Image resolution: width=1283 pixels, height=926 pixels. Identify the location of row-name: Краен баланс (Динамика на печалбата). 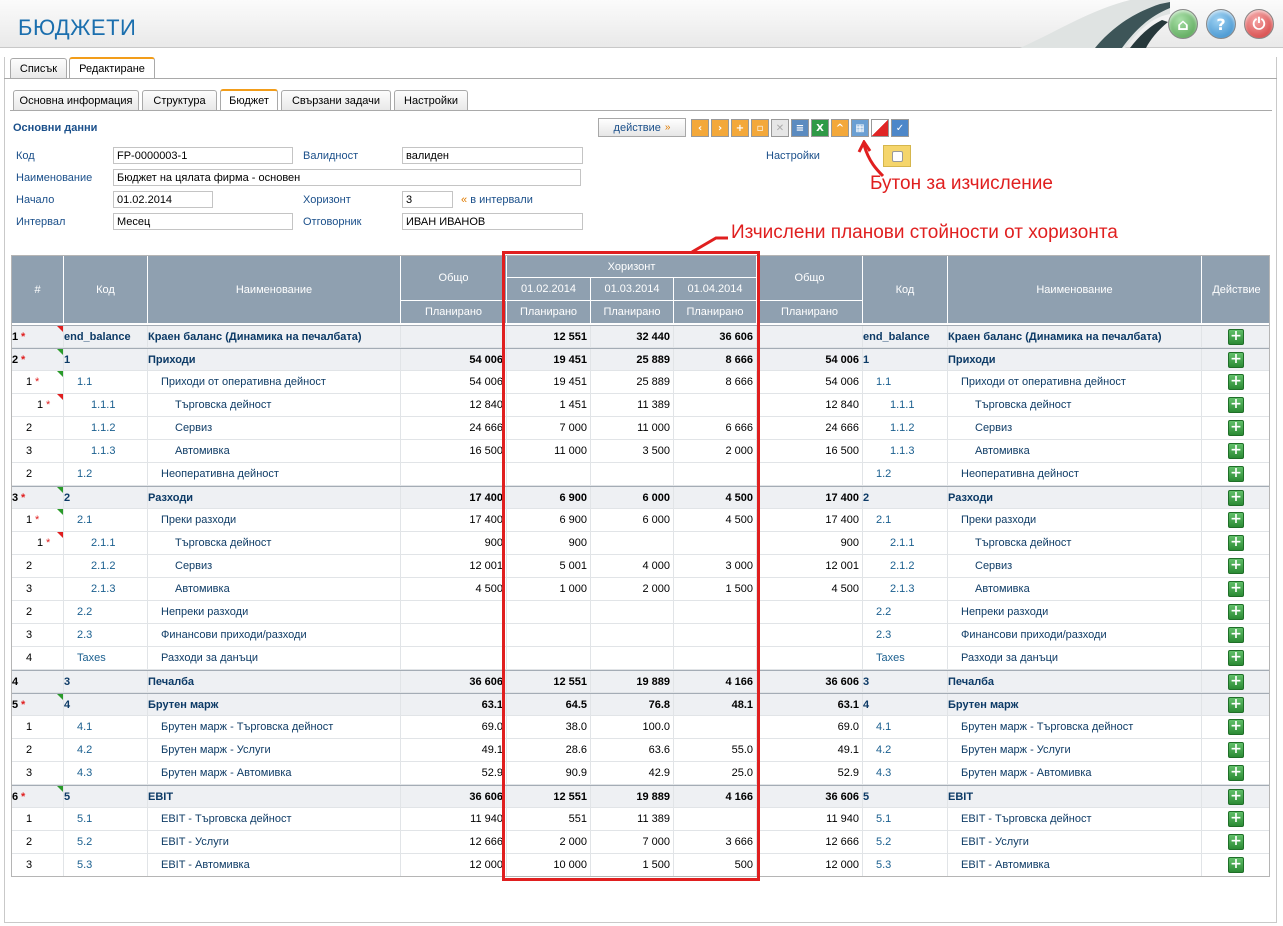
(255, 337).